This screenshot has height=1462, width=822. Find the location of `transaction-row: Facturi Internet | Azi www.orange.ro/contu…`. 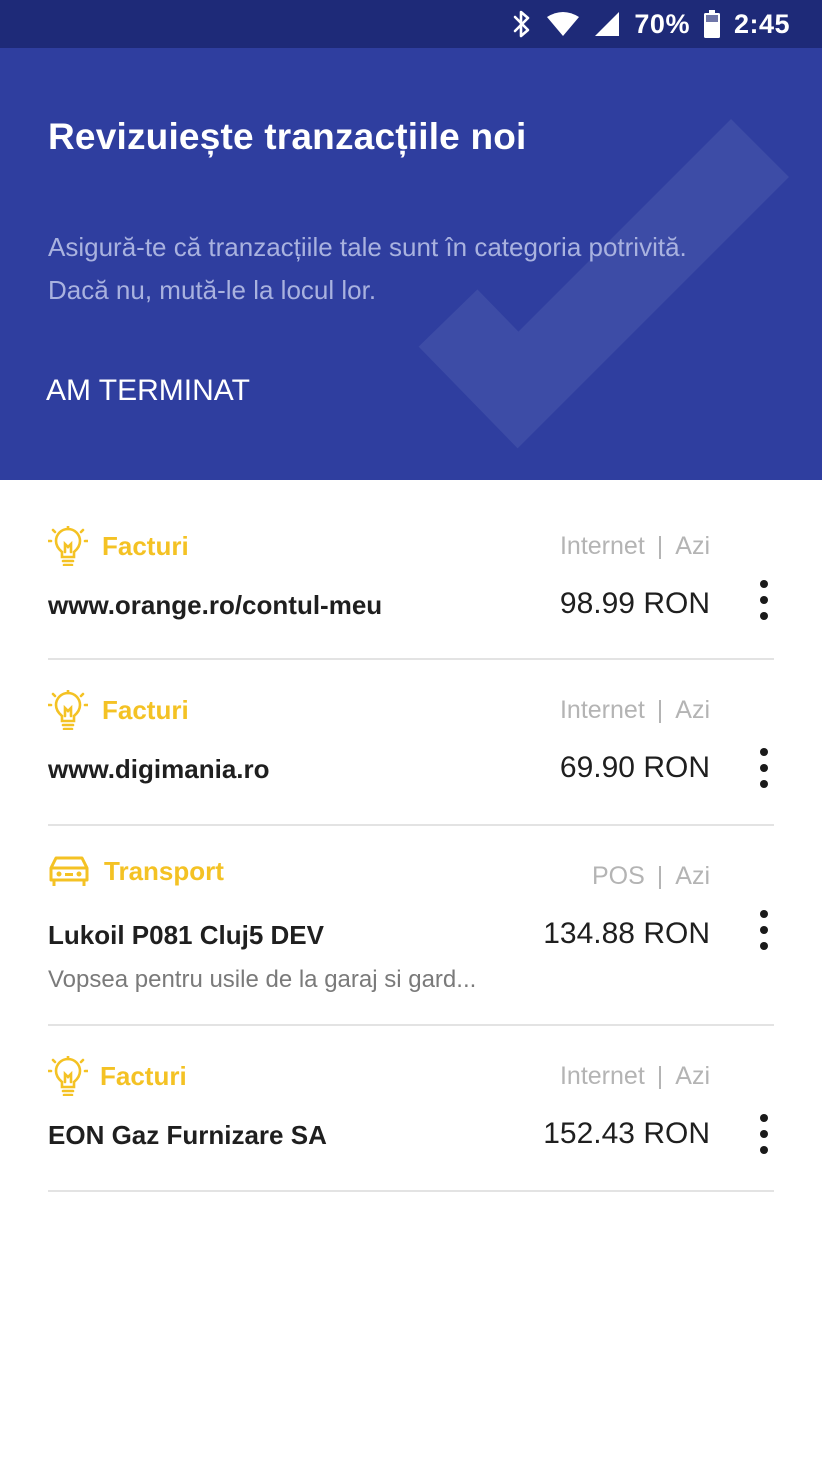

transaction-row: Facturi Internet | Azi www.orange.ro/contu… is located at coordinates (411, 570).